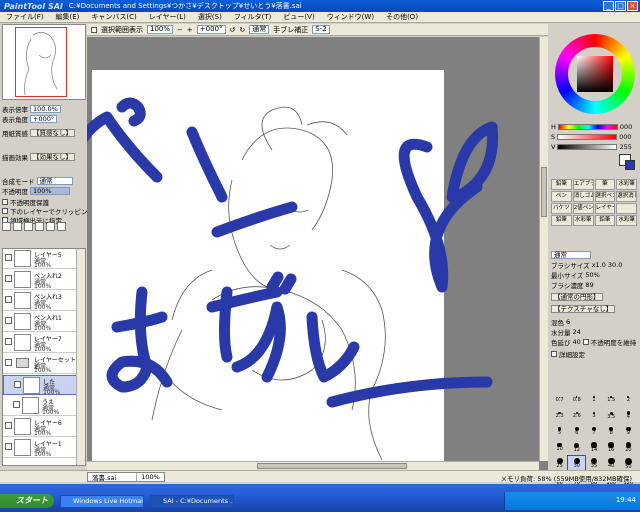  What do you see at coordinates (68, 17) in the screenshot?
I see `menu-edit: 編集(E)` at bounding box center [68, 17].